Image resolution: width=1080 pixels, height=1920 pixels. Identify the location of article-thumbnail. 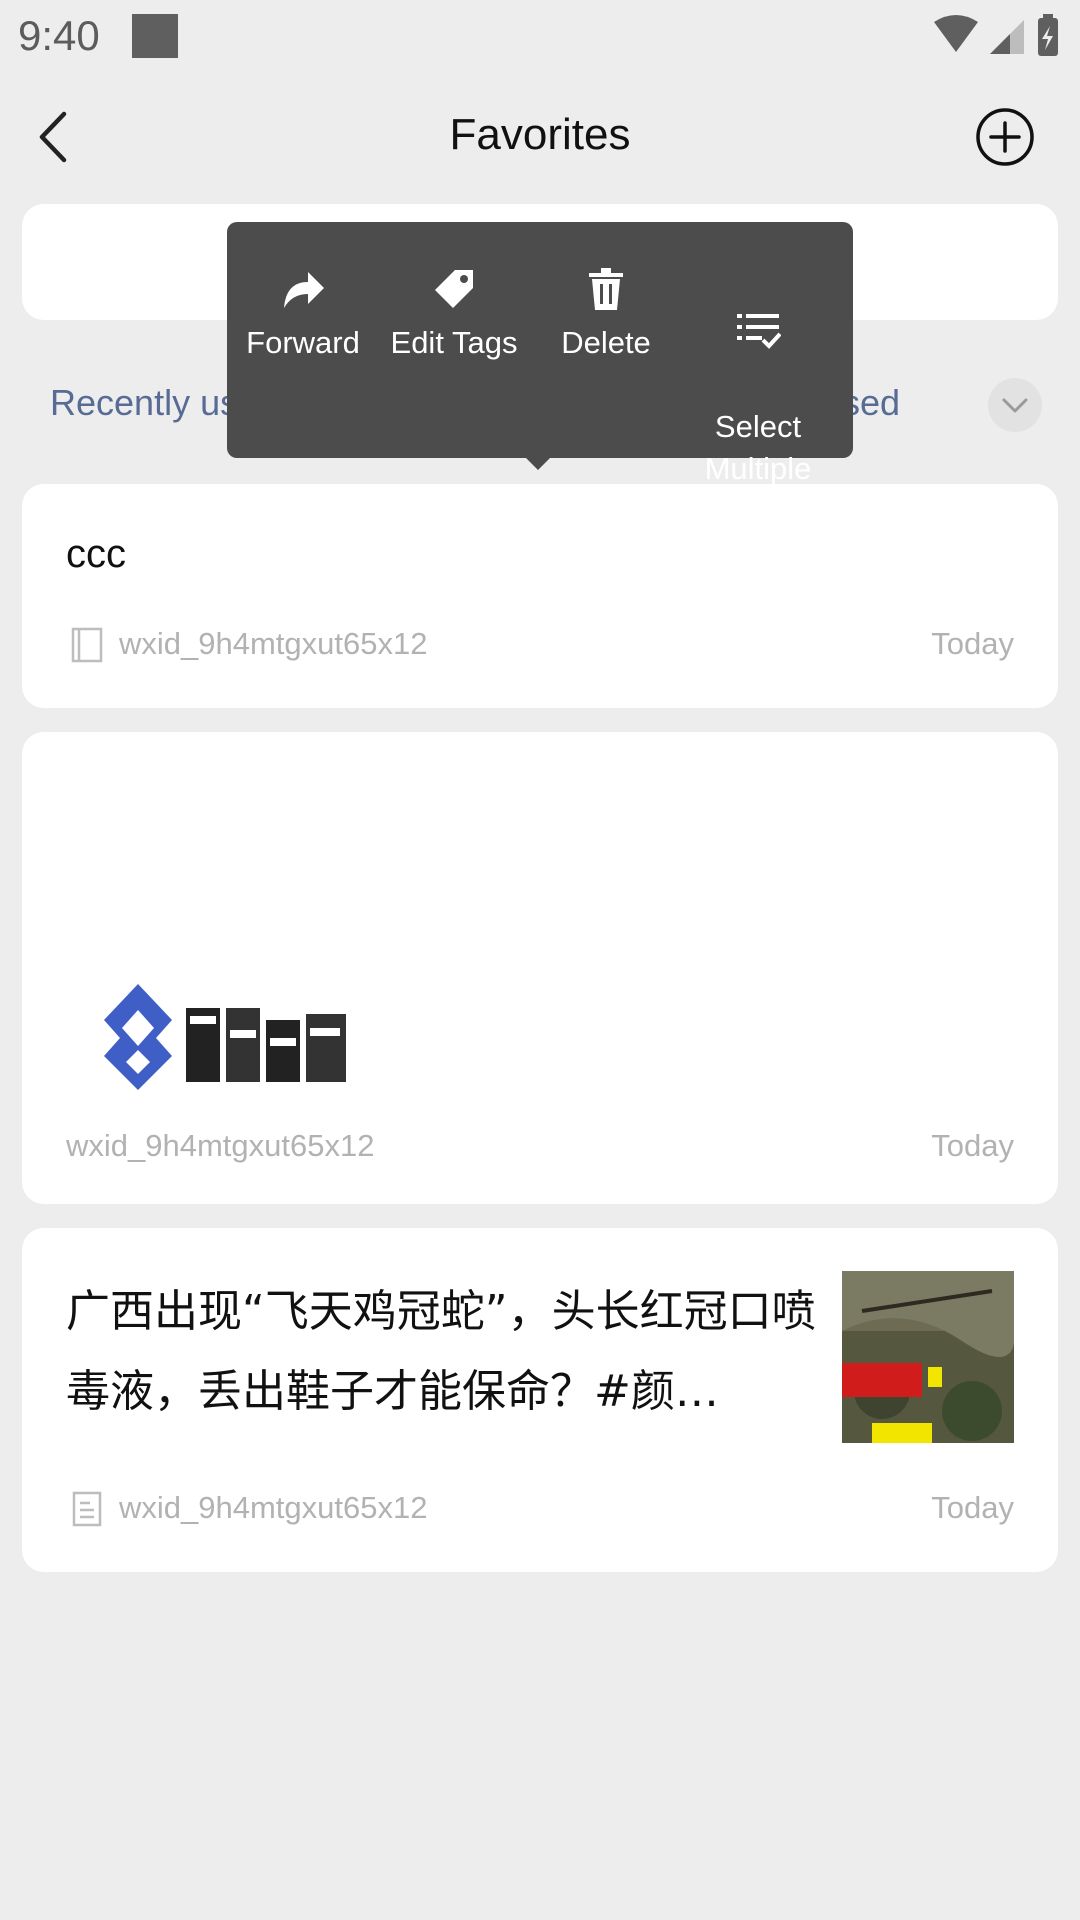
(928, 1357).